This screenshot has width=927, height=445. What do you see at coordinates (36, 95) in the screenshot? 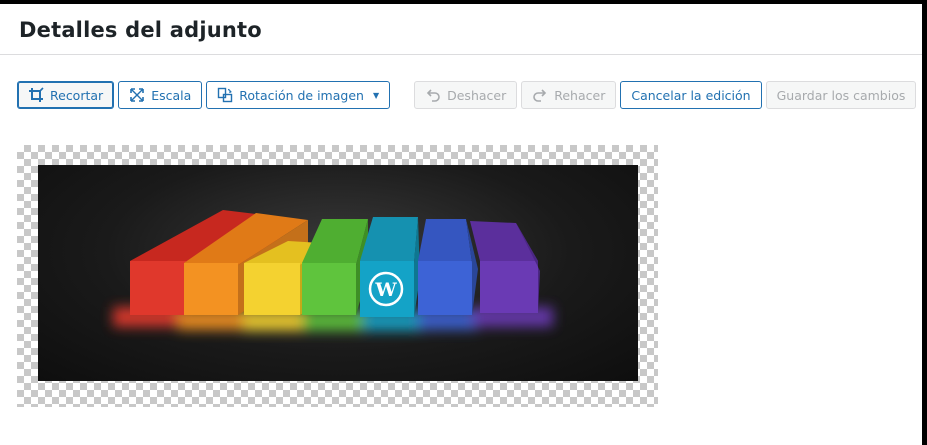
I see `crop-icon` at bounding box center [36, 95].